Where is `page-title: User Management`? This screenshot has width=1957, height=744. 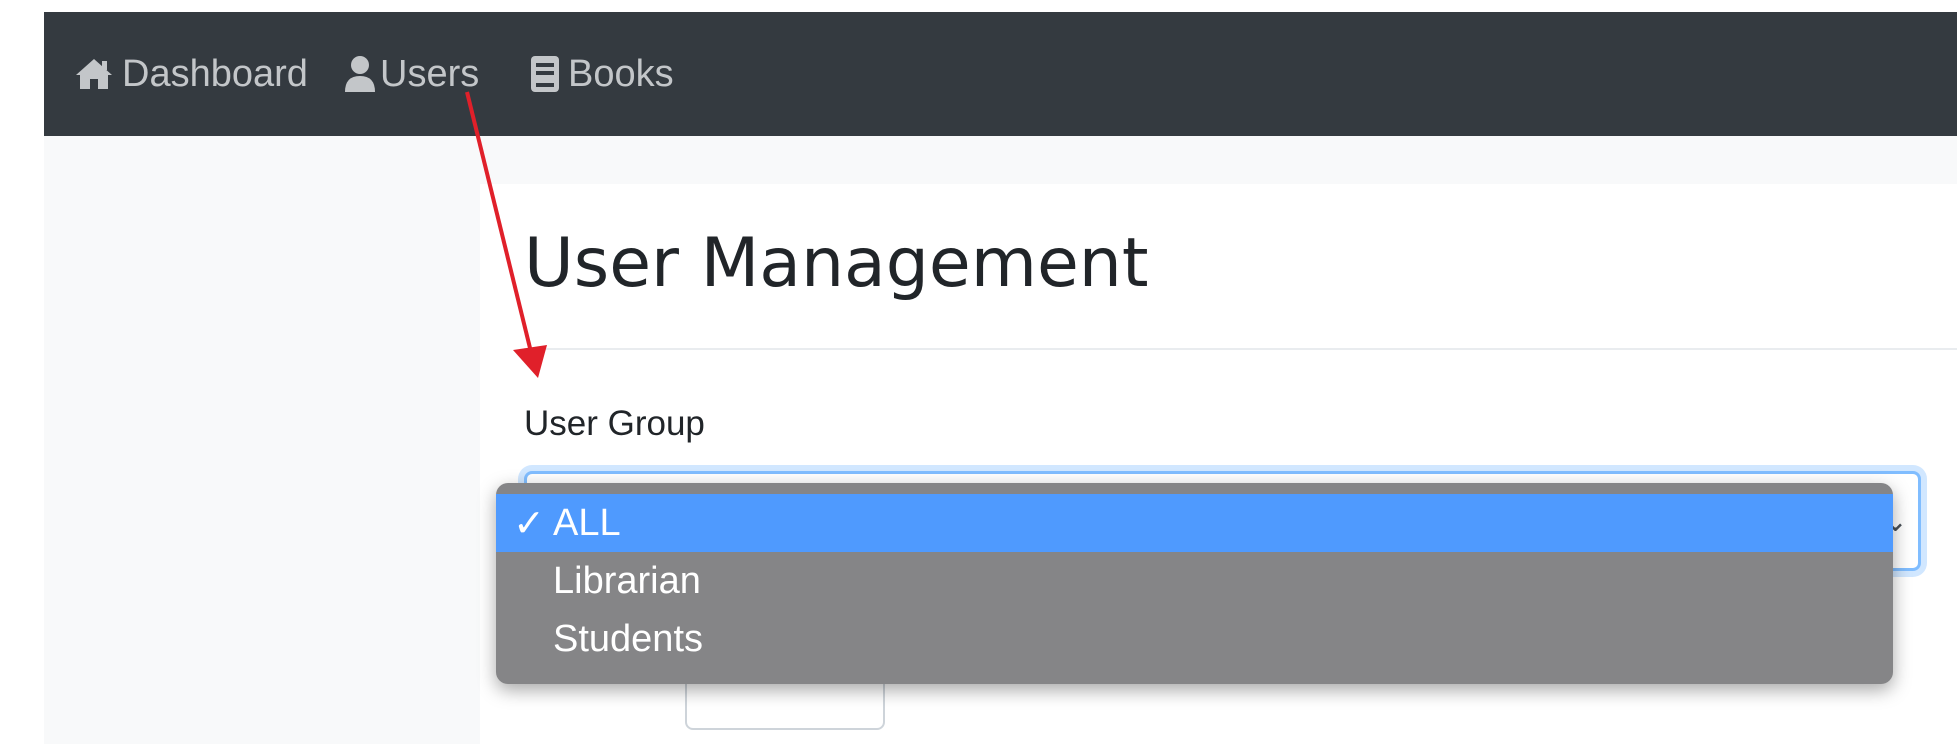 page-title: User Management is located at coordinates (836, 263).